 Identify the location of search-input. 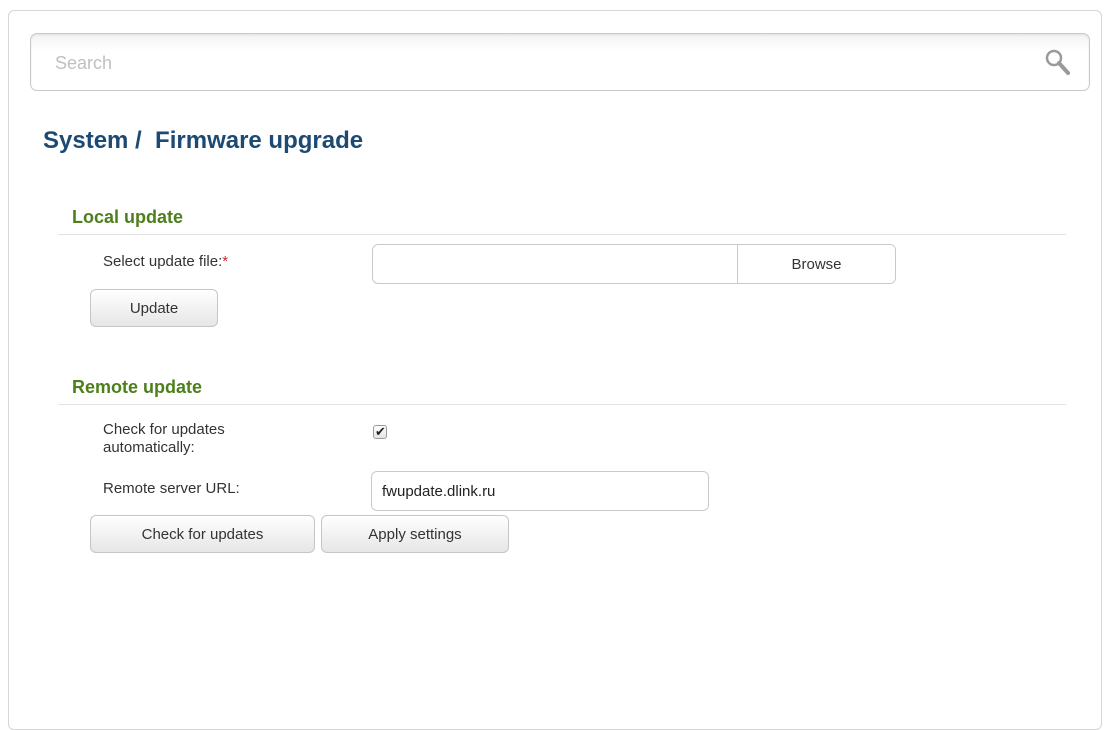
(535, 63).